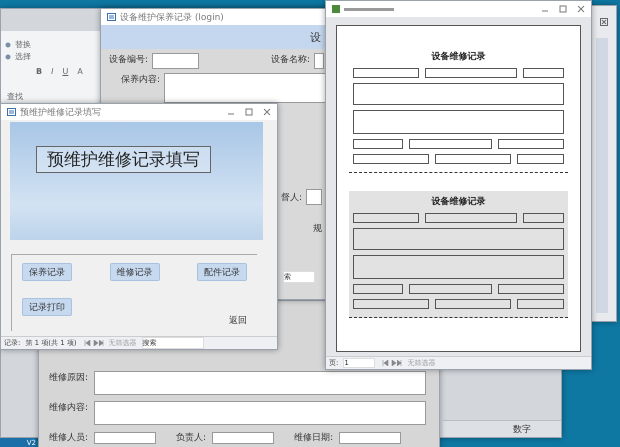 Image resolution: width=620 pixels, height=447 pixels. Describe the element at coordinates (68, 408) in the screenshot. I see `field-label: 维修内容:` at that location.